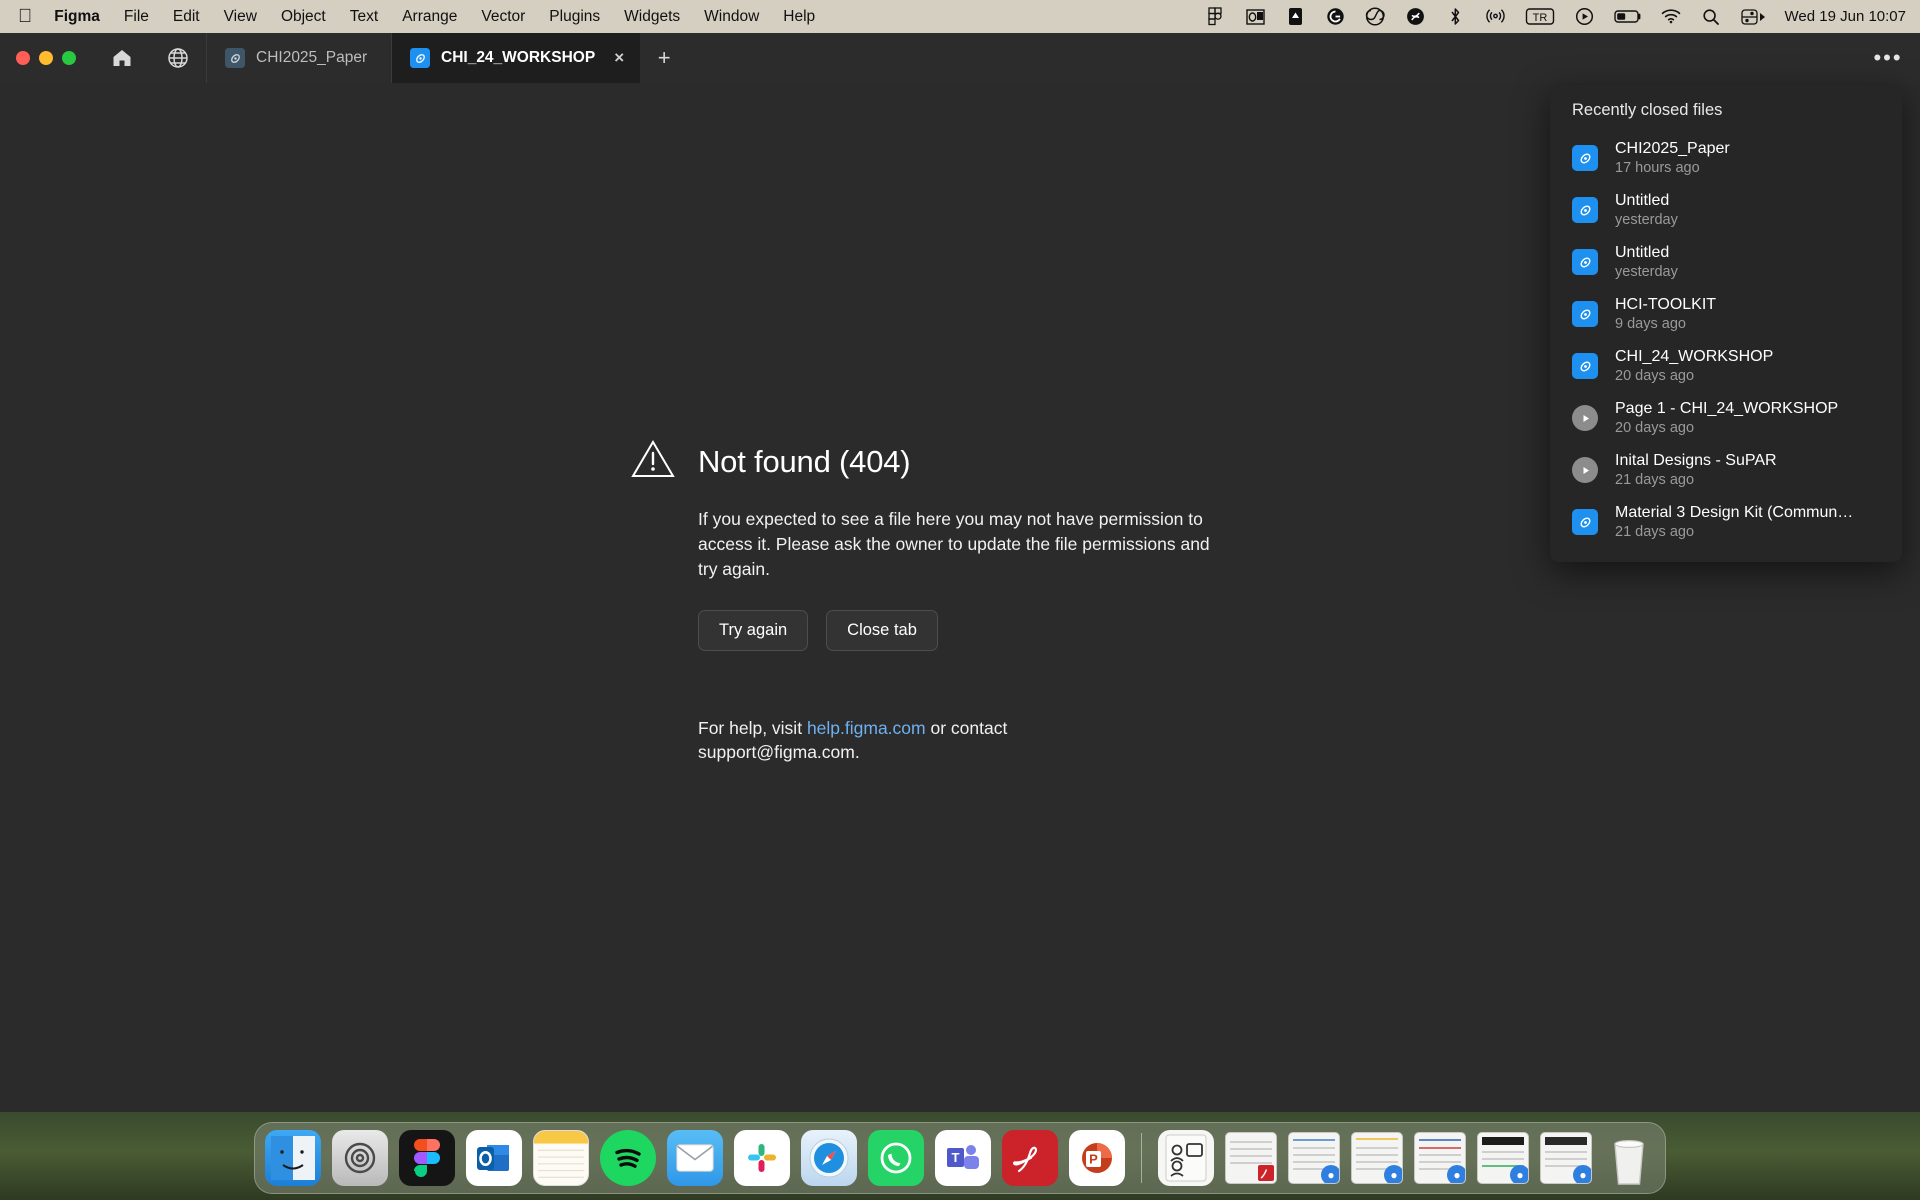  I want to click on outlook-menu-icon, so click(1255, 16).